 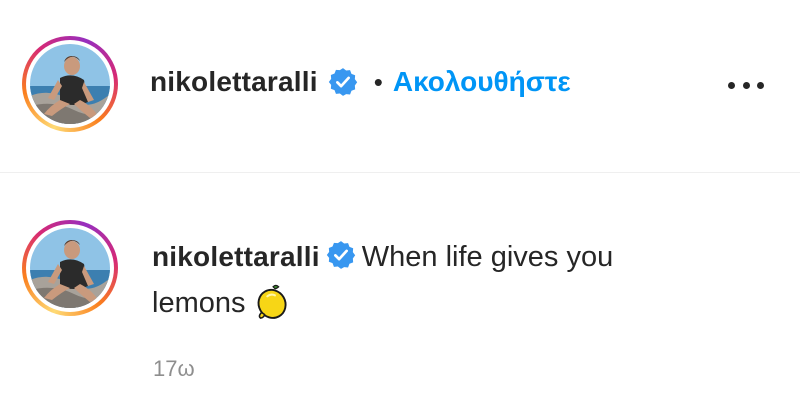 What do you see at coordinates (487, 257) in the screenshot?
I see `caption-line-1: When life gives you` at bounding box center [487, 257].